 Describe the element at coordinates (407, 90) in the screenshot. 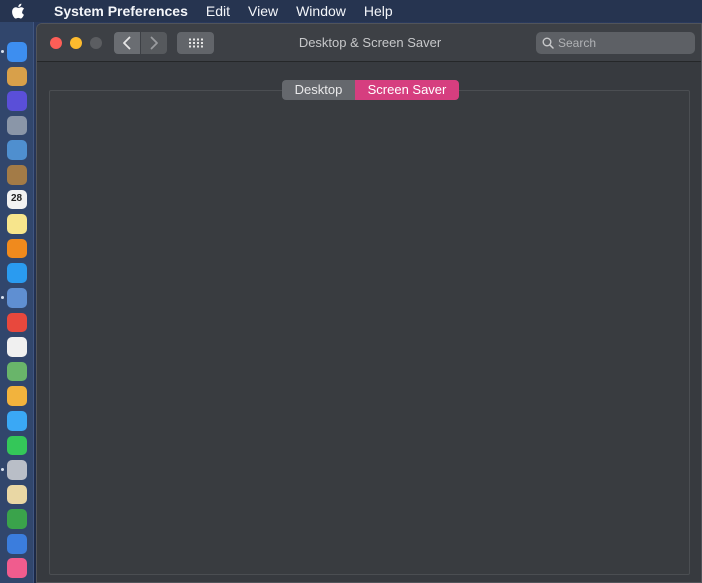

I see `tab-screen-saver: Screen Saver` at that location.